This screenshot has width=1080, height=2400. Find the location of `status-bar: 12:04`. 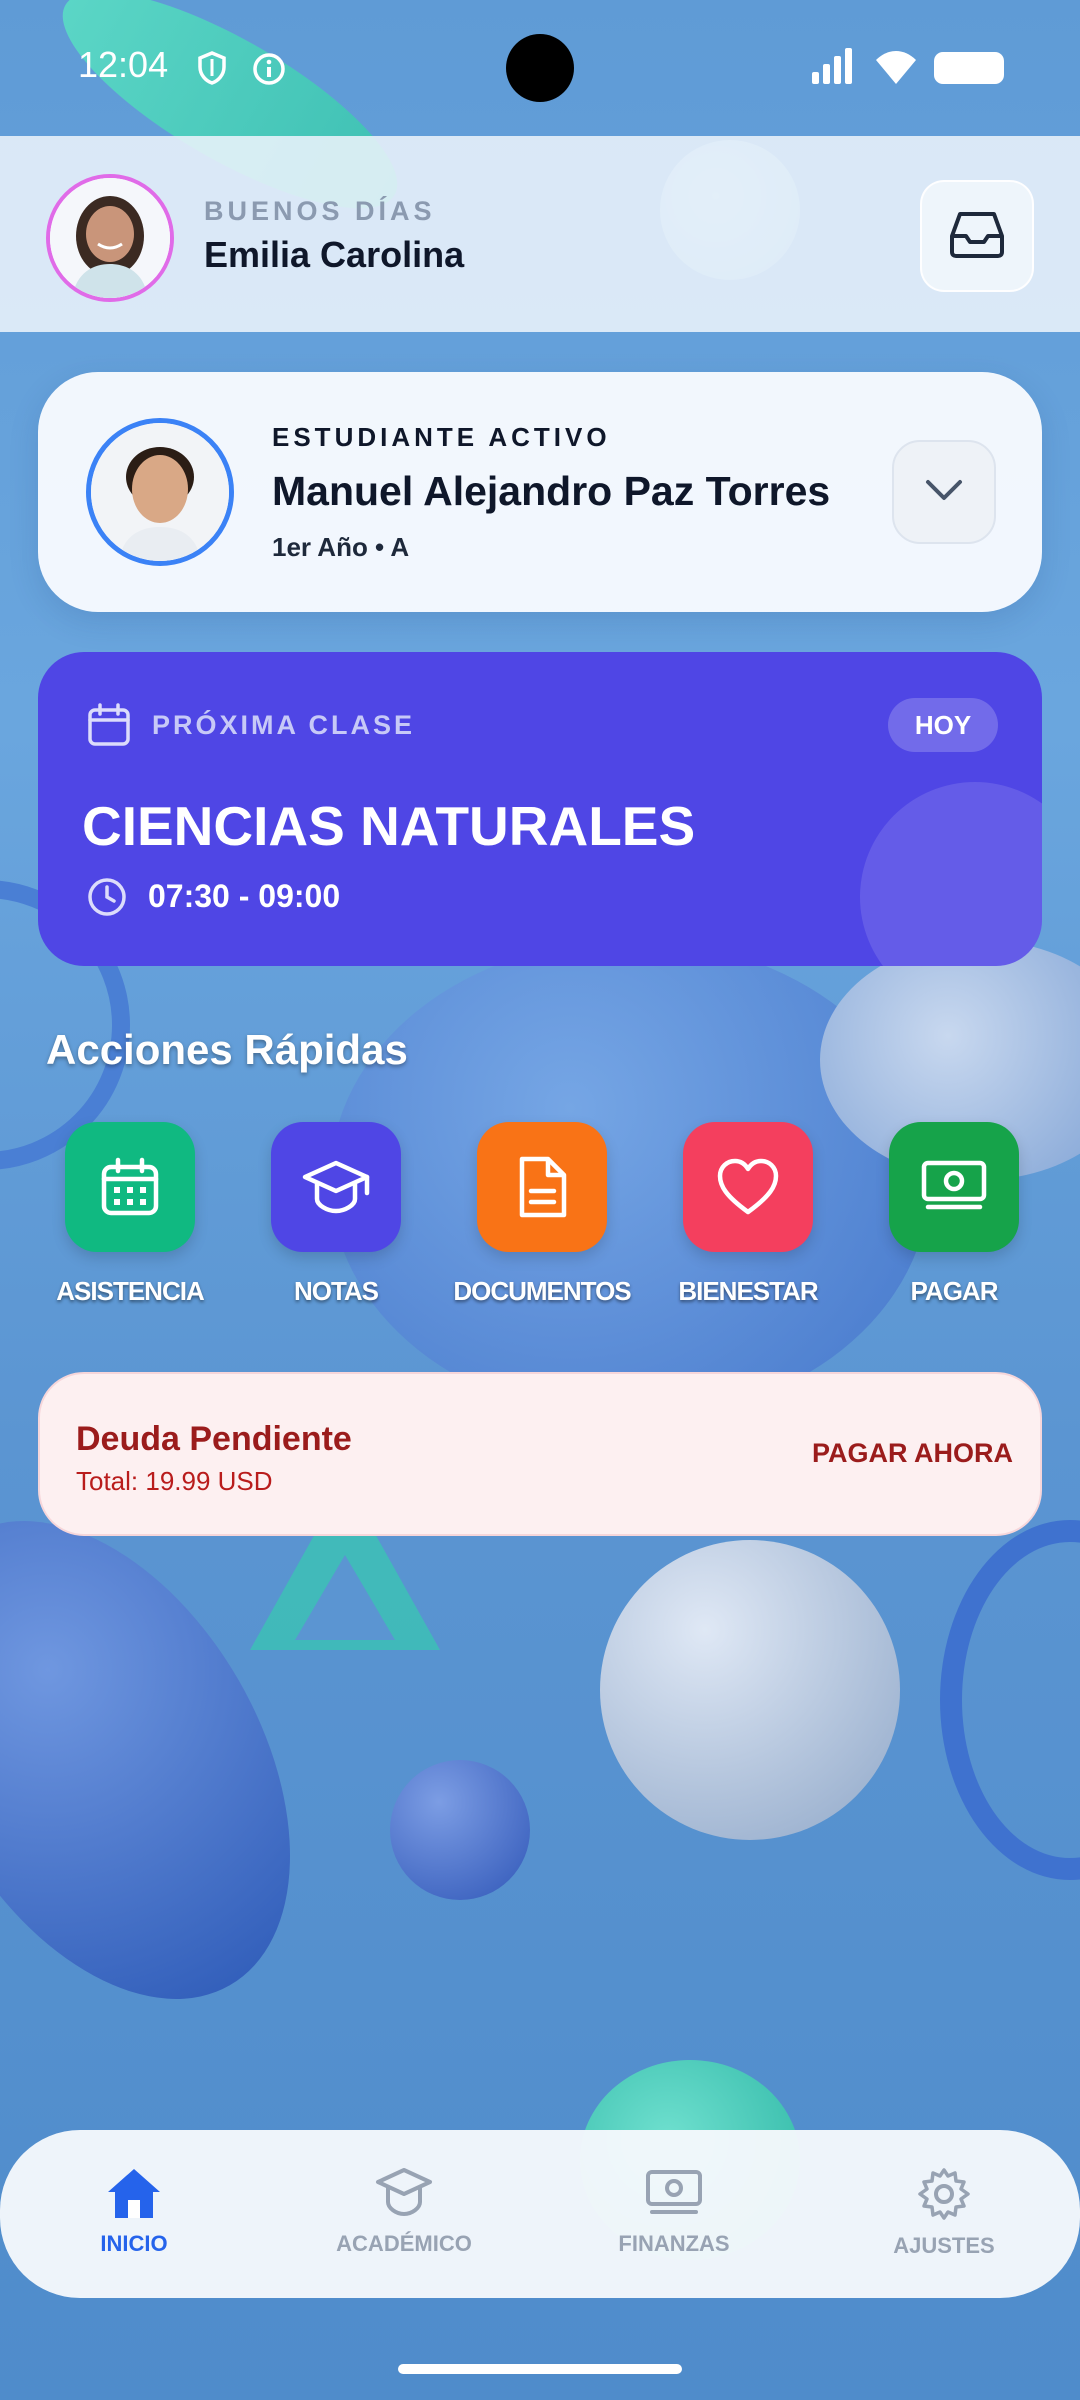

status-bar: 12:04 is located at coordinates (540, 68).